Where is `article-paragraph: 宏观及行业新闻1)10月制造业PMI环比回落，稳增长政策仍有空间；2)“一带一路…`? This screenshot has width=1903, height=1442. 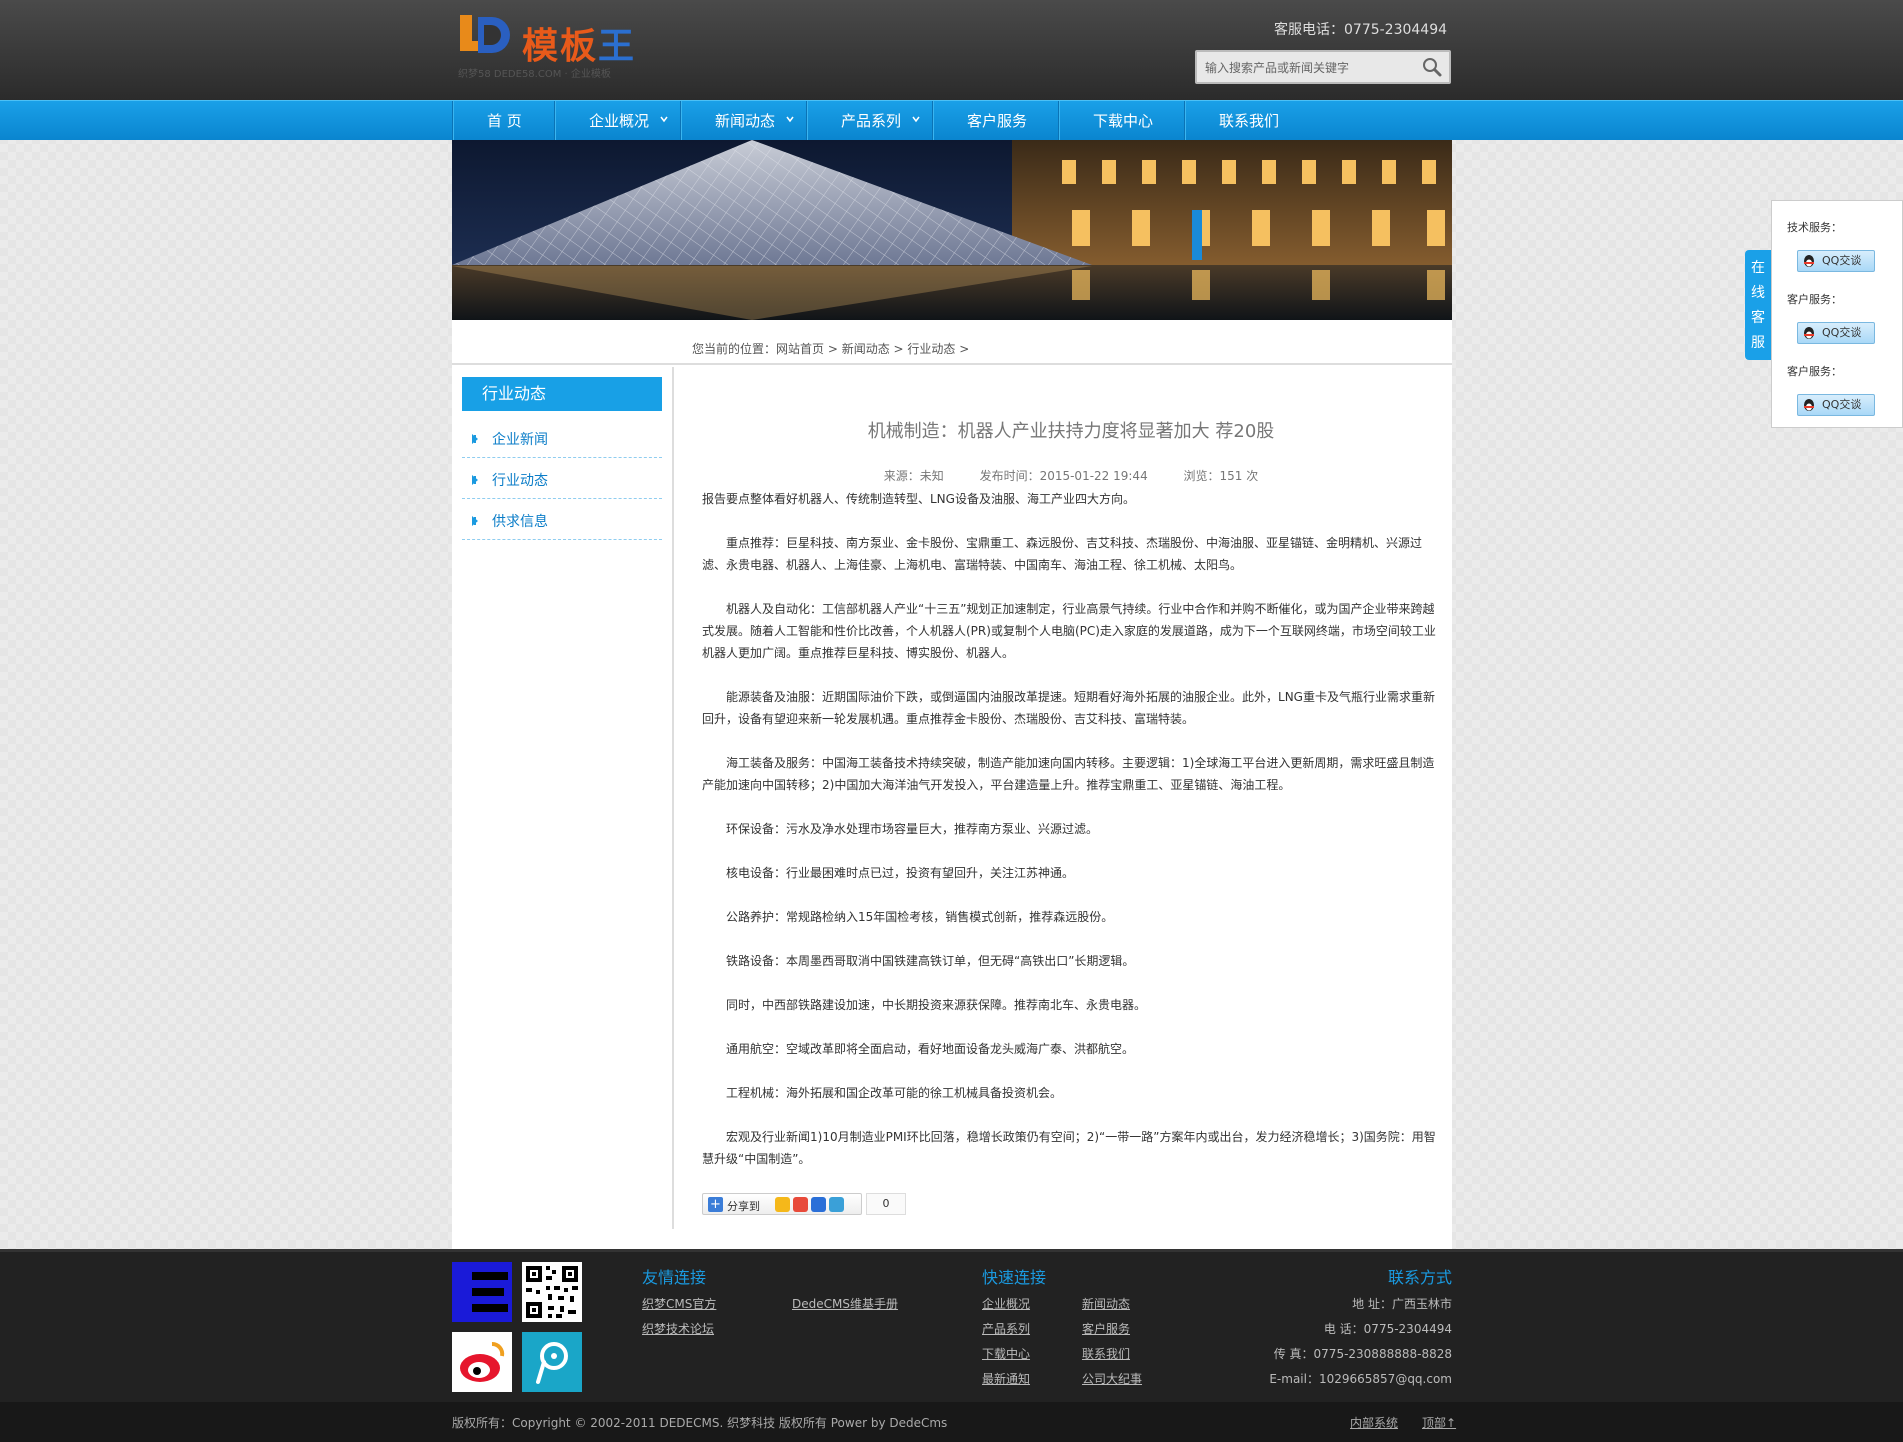
article-paragraph: 宏观及行业新闻1)10月制造业PMI环比回落，稳增长政策仍有空间；2)“一带一路… is located at coordinates (1069, 1148).